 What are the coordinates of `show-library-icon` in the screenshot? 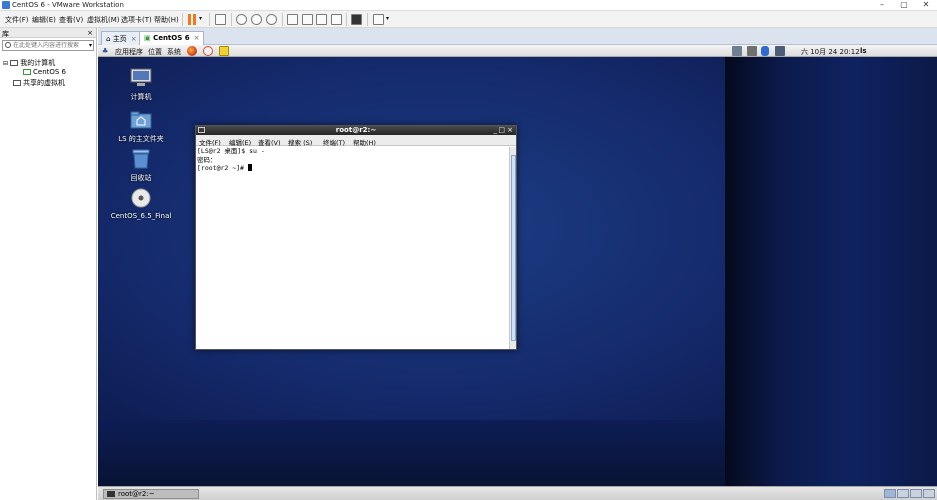 It's located at (292, 19).